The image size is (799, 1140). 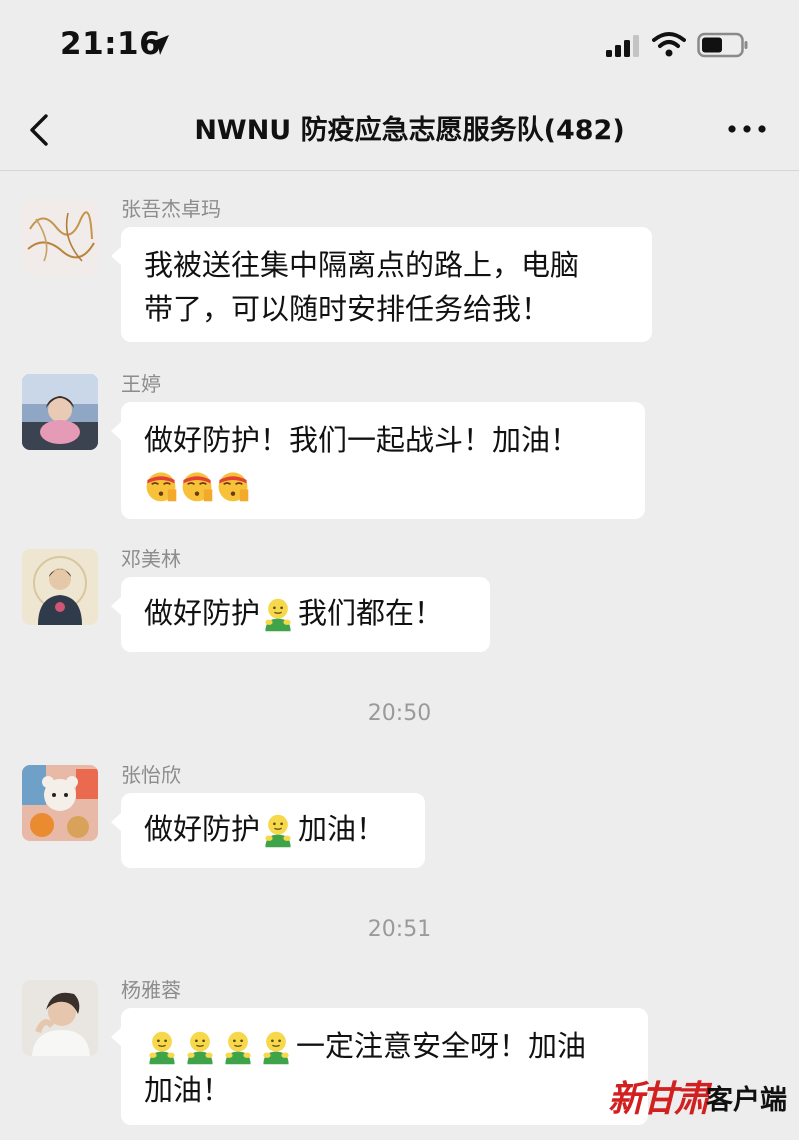 I want to click on message-text: 做好防护！我们一起战斗！加油！, so click(x=362, y=440).